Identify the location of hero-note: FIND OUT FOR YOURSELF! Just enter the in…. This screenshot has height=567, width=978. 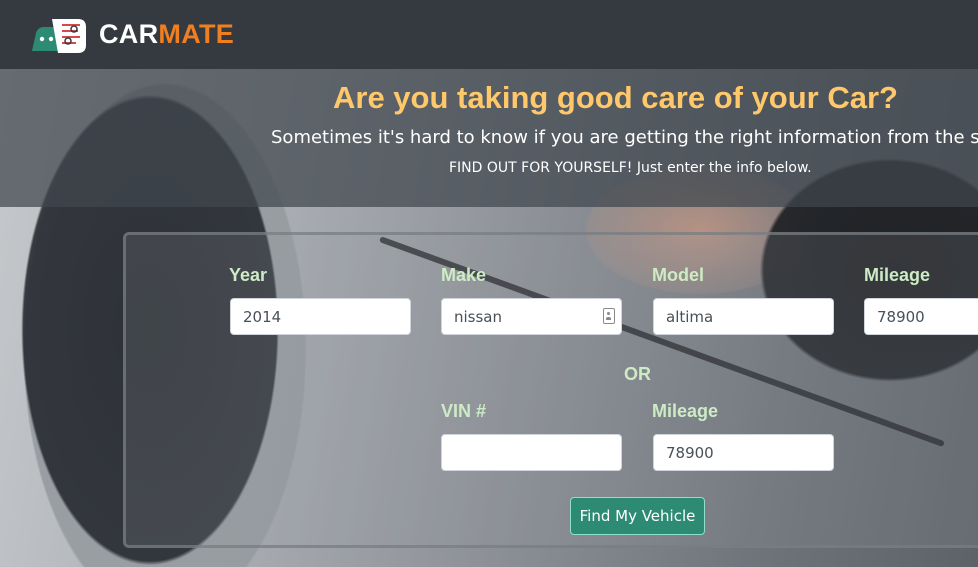
(630, 168).